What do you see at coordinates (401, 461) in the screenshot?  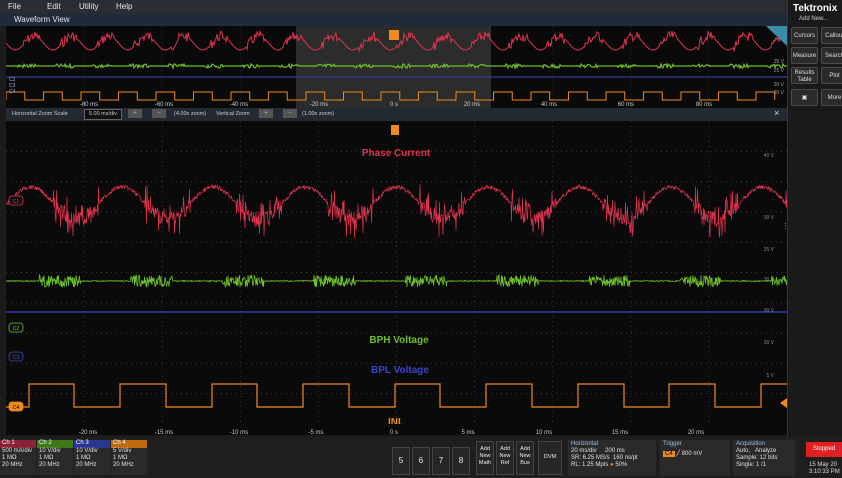 I see `ch5-button: 5` at bounding box center [401, 461].